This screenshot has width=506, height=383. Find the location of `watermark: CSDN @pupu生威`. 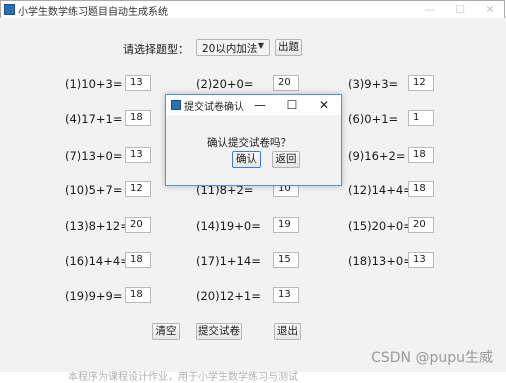

watermark: CSDN @pupu生威 is located at coordinates (432, 358).